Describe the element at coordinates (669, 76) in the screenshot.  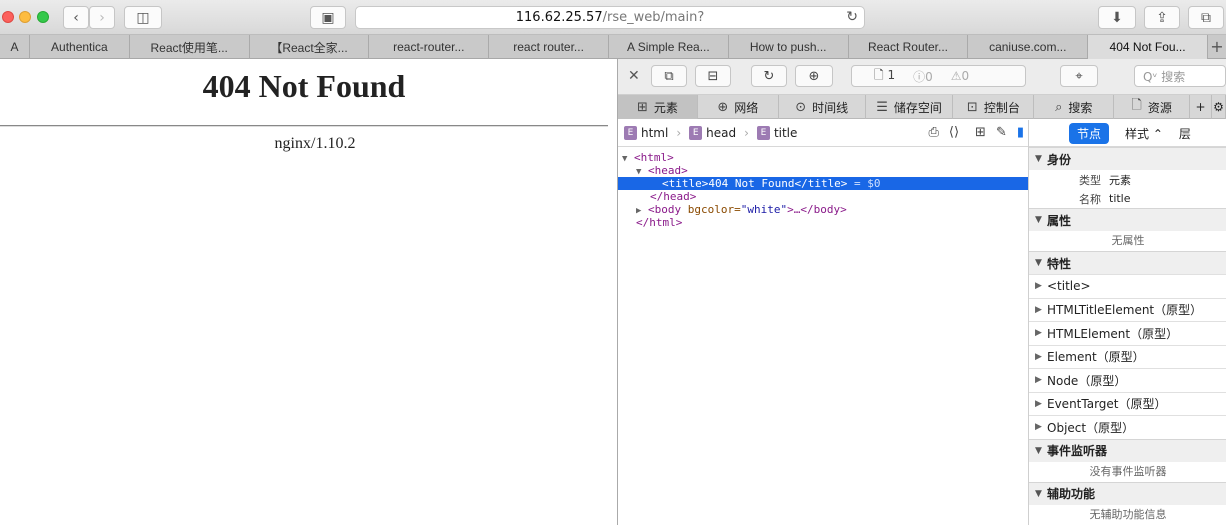
I see `detach-button: ⧉` at that location.